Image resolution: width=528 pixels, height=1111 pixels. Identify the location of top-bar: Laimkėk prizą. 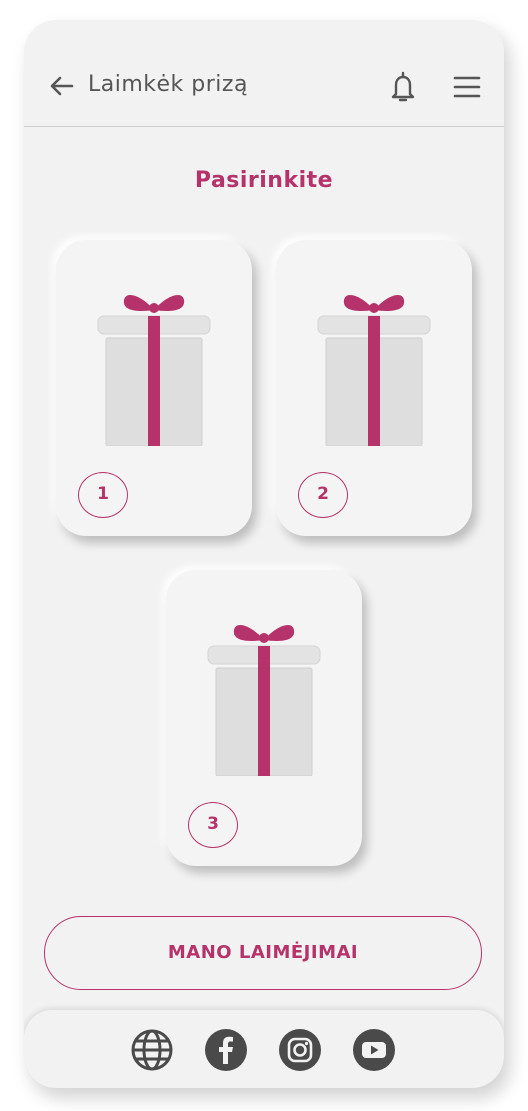
(264, 73).